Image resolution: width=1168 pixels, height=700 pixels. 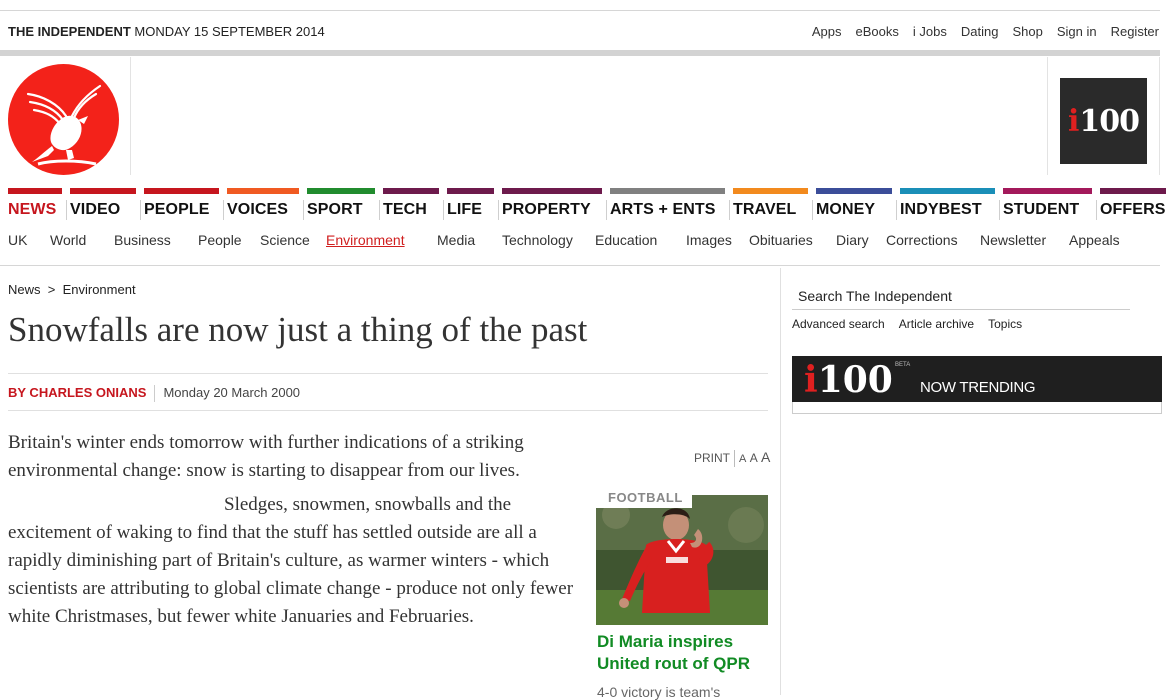 I want to click on subnav-item-images: Images, so click(x=709, y=240).